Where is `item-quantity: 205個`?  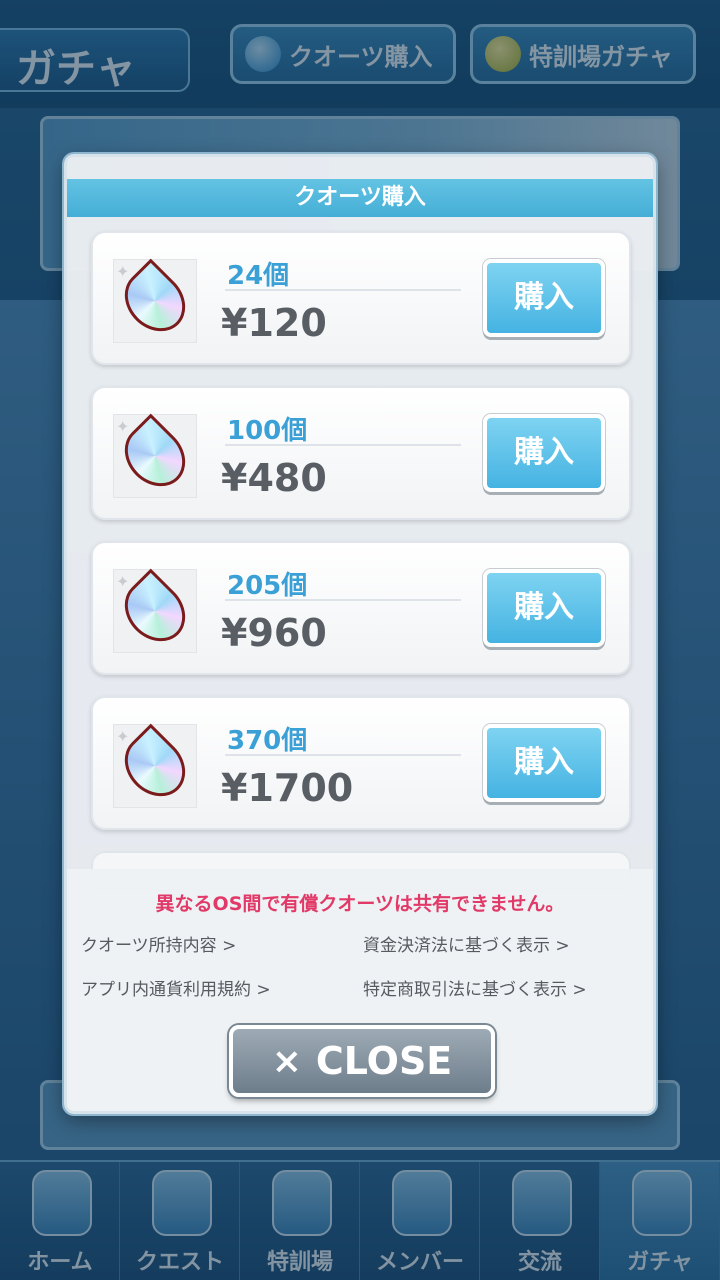 item-quantity: 205個 is located at coordinates (267, 586).